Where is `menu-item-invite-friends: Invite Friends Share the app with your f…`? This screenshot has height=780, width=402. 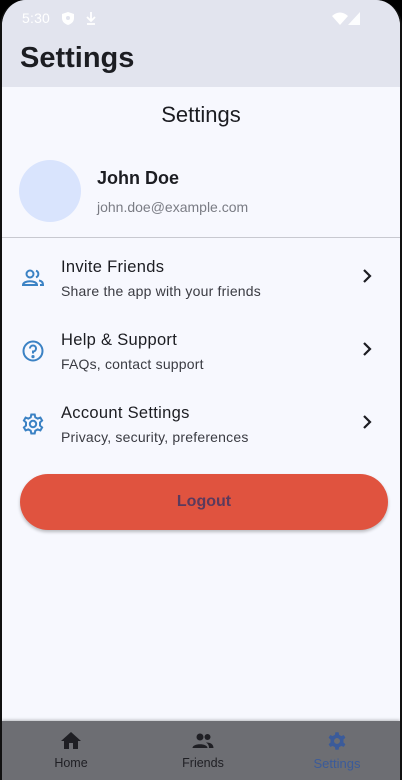 menu-item-invite-friends: Invite Friends Share the app with your f… is located at coordinates (201, 285).